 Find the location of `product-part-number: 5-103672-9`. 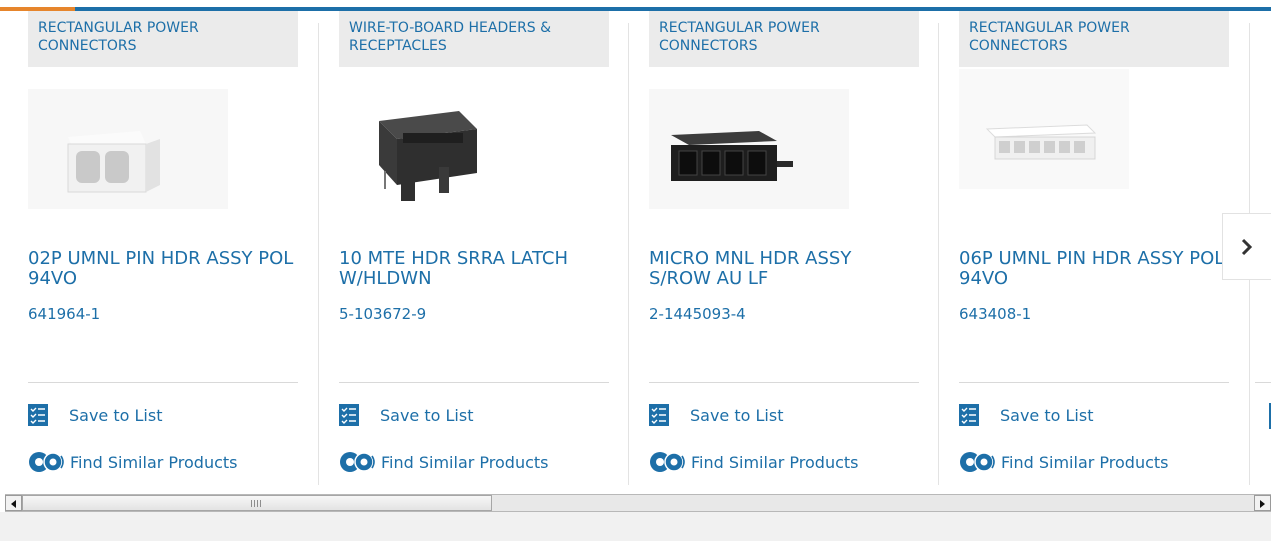

product-part-number: 5-103672-9 is located at coordinates (382, 314).